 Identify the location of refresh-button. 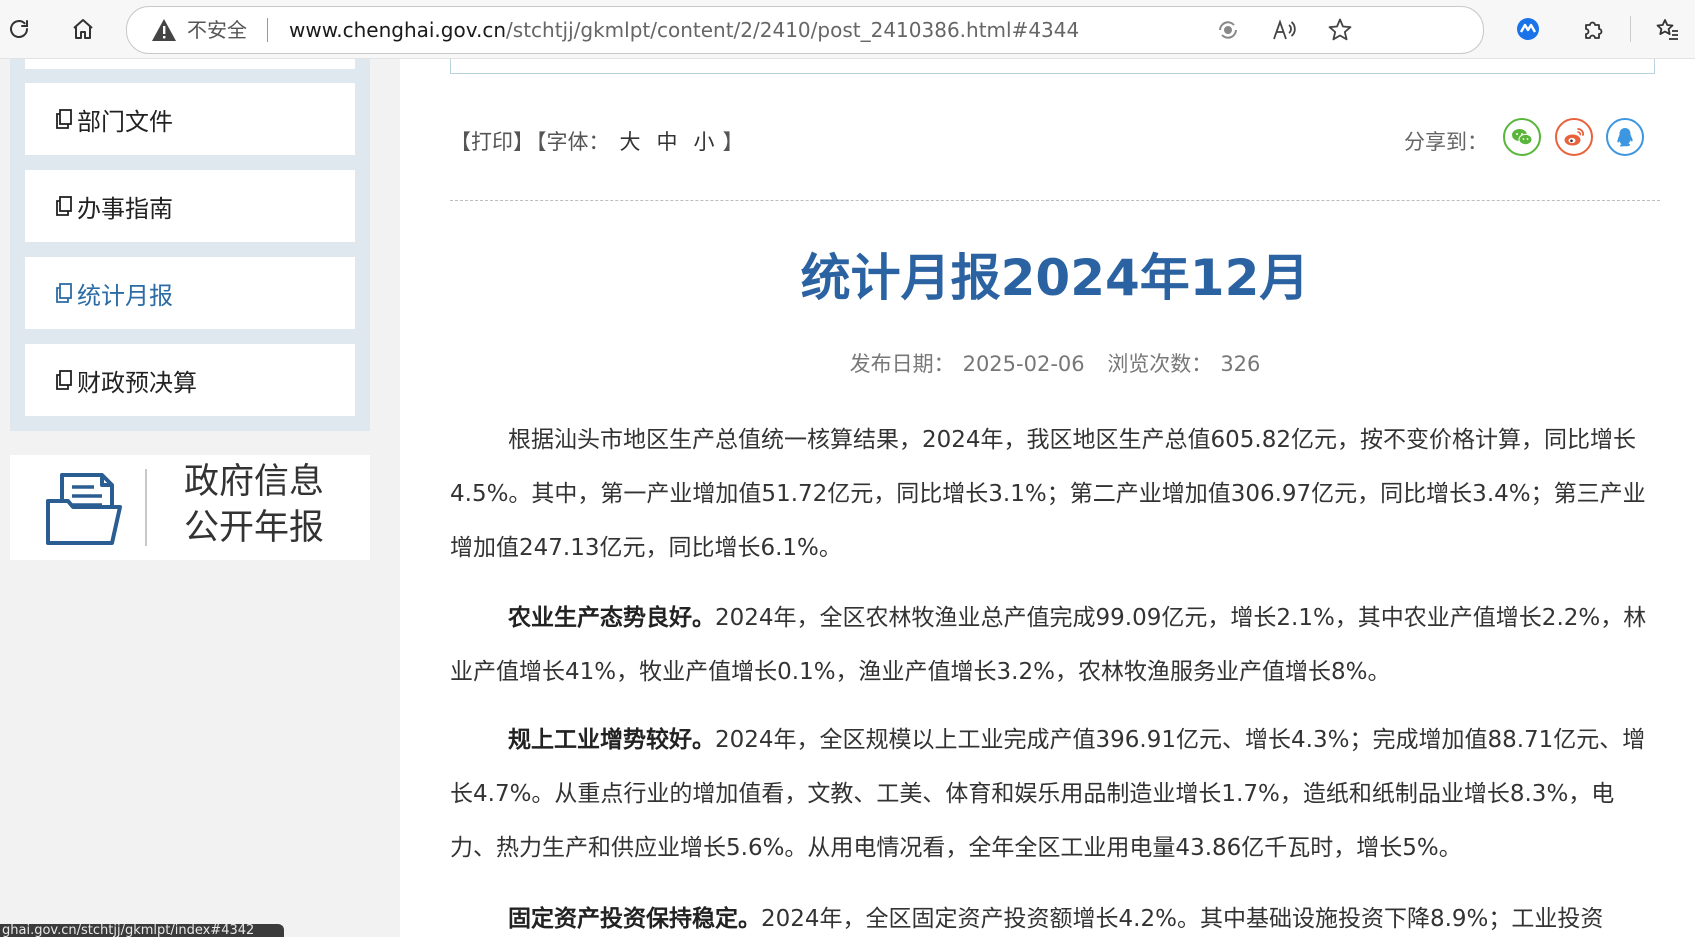
(19, 29).